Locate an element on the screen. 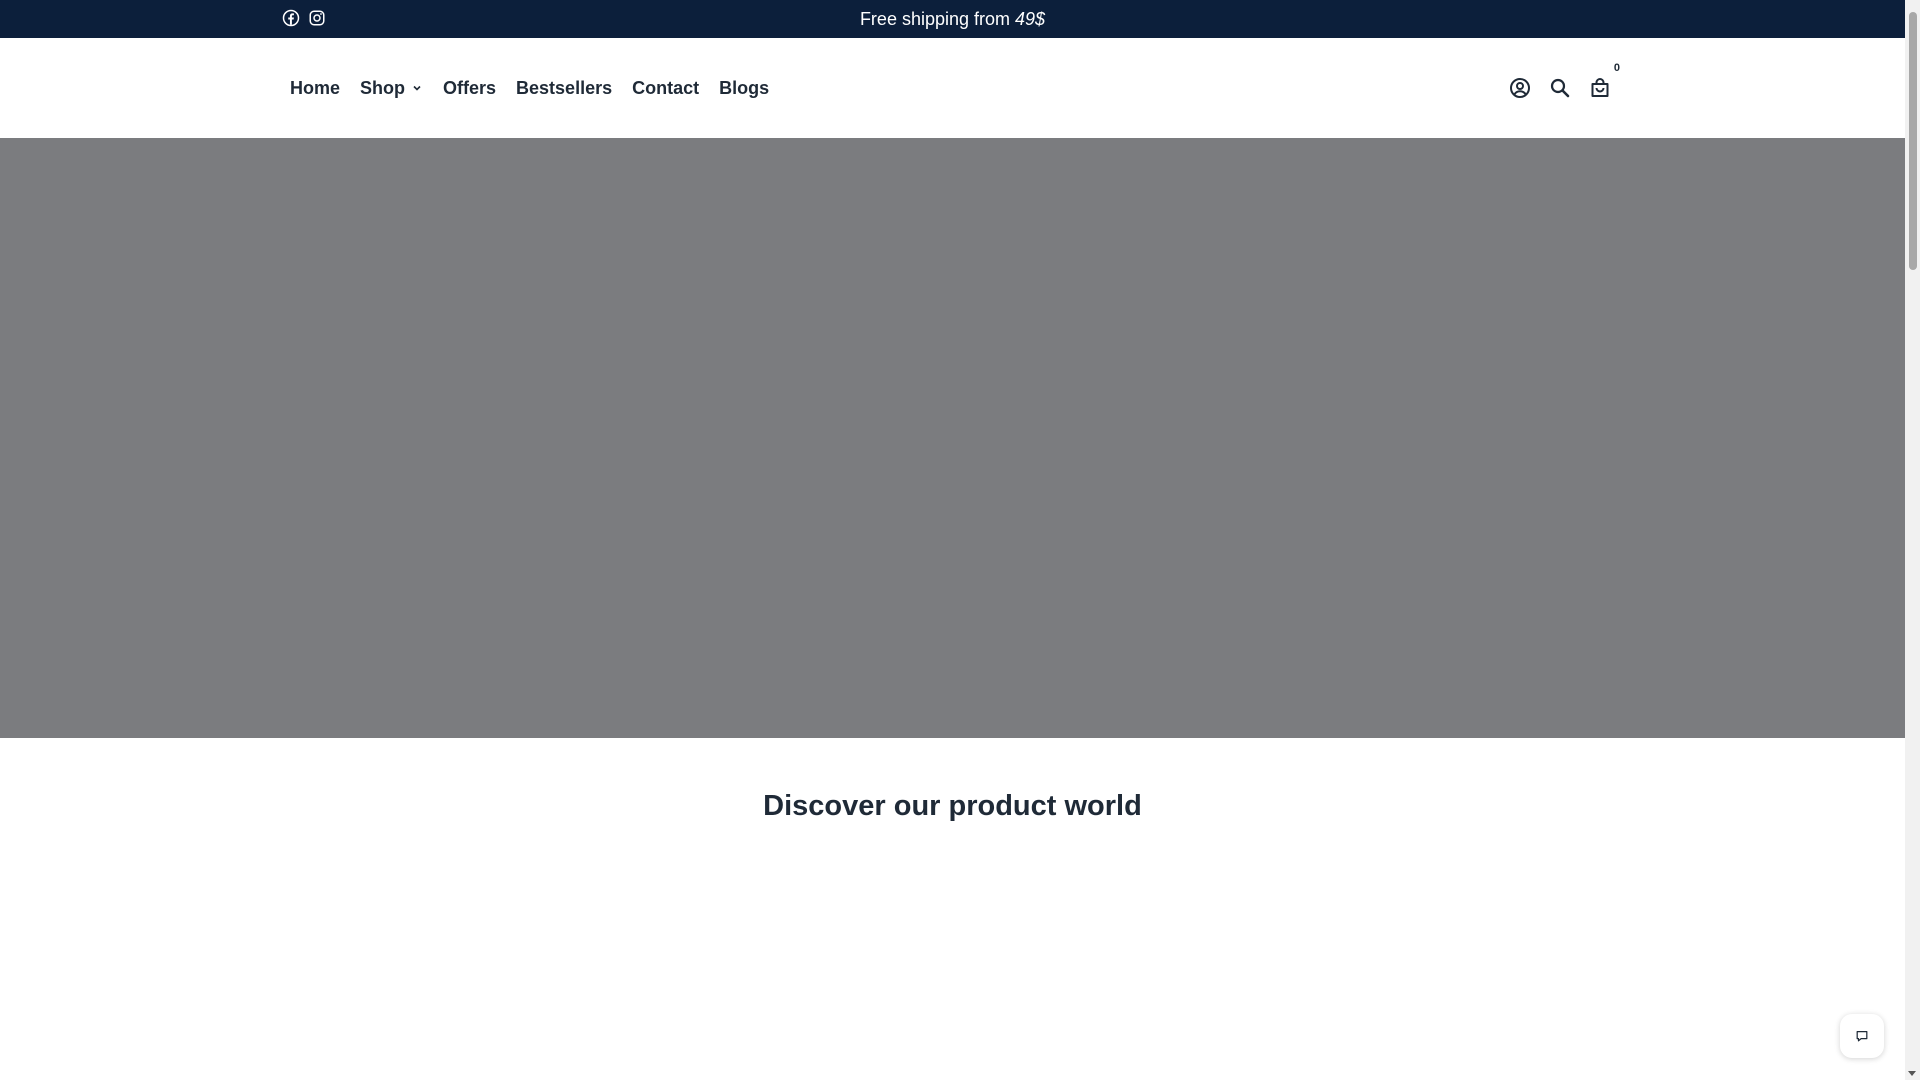 The height and width of the screenshot is (1080, 1920). header-actions: 0 is located at coordinates (1564, 88).